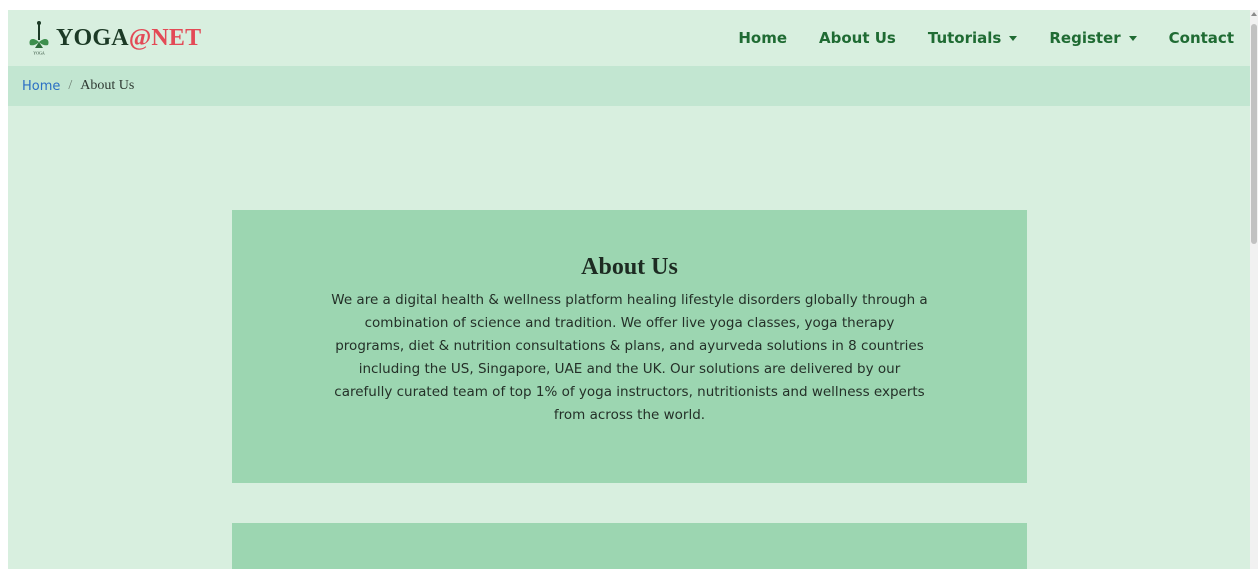 The height and width of the screenshot is (569, 1258). What do you see at coordinates (140, 37) in the screenshot?
I see `brand-name-at: @` at bounding box center [140, 37].